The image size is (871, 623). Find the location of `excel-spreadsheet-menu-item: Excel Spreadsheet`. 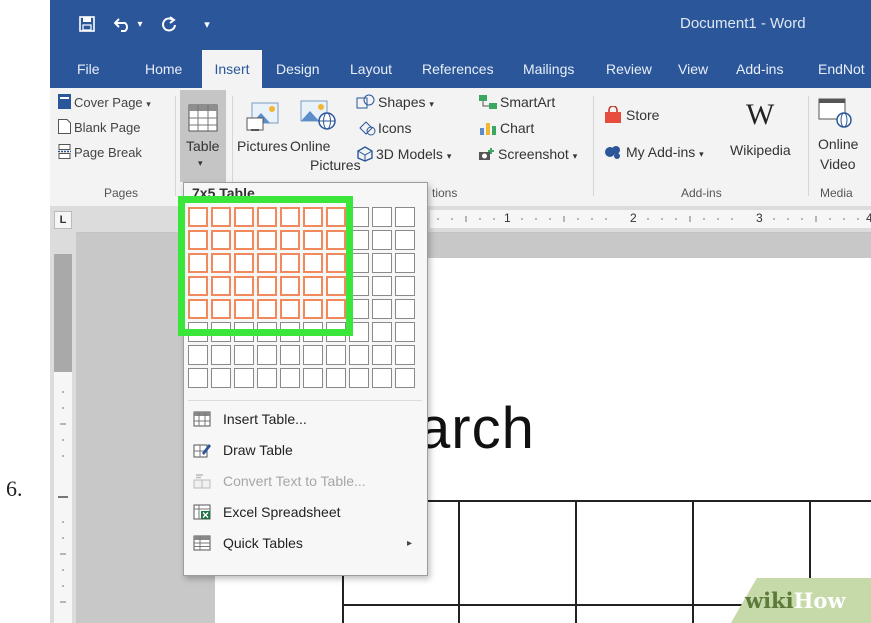

excel-spreadsheet-menu-item: Excel Spreadsheet is located at coordinates (305, 512).